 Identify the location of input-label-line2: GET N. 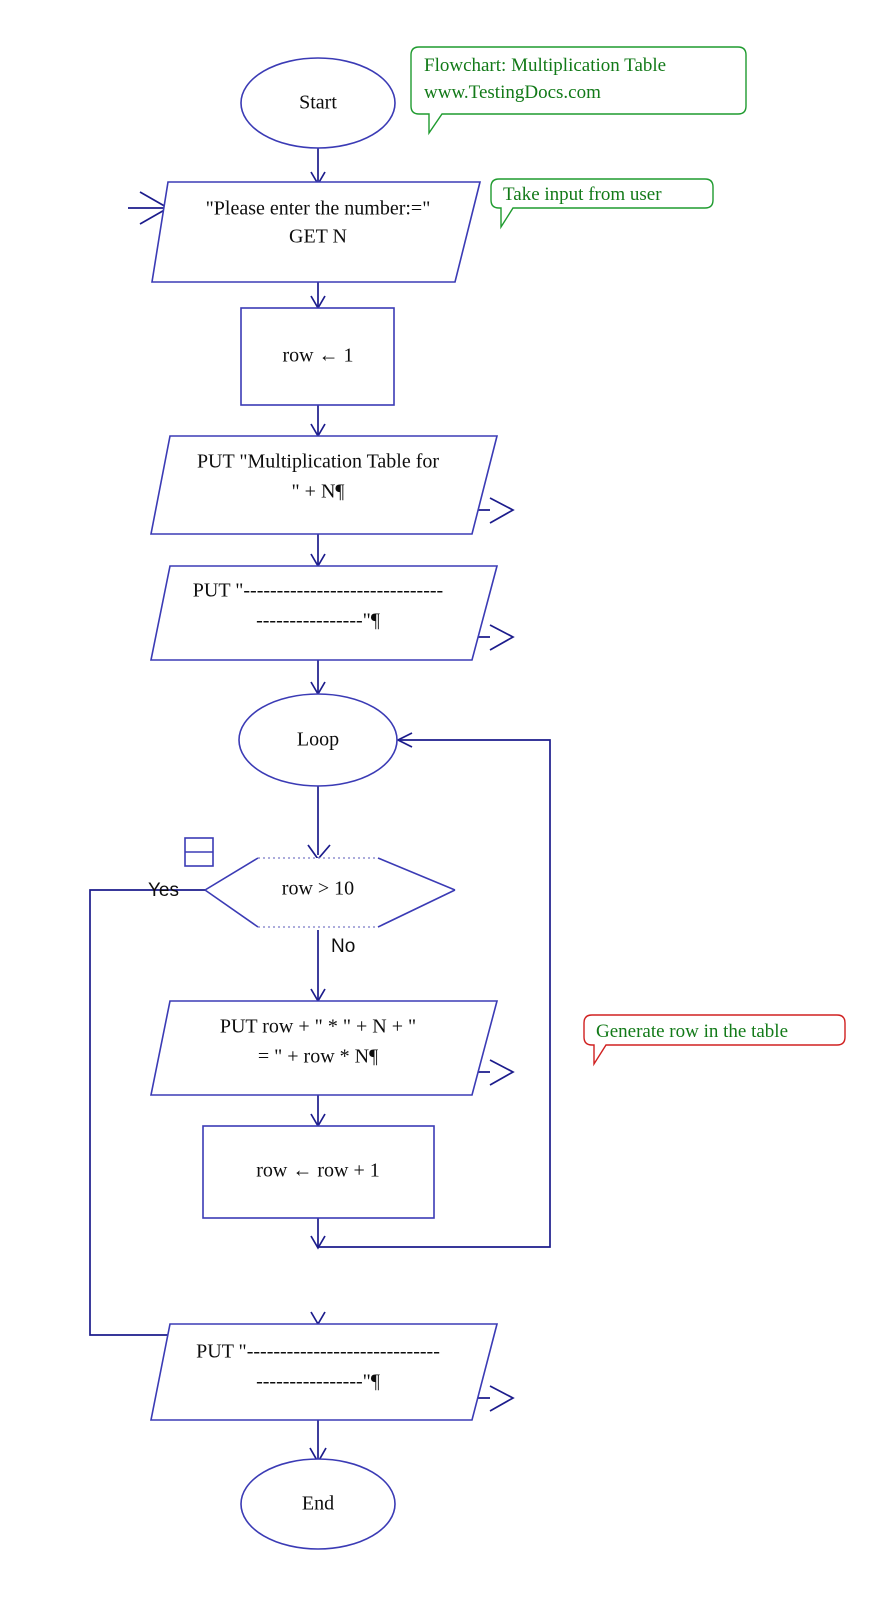
(318, 237).